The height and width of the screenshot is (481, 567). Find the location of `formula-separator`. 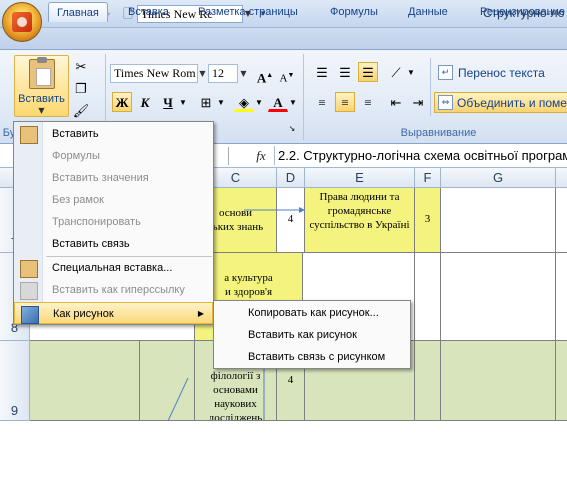

formula-separator is located at coordinates (228, 156).